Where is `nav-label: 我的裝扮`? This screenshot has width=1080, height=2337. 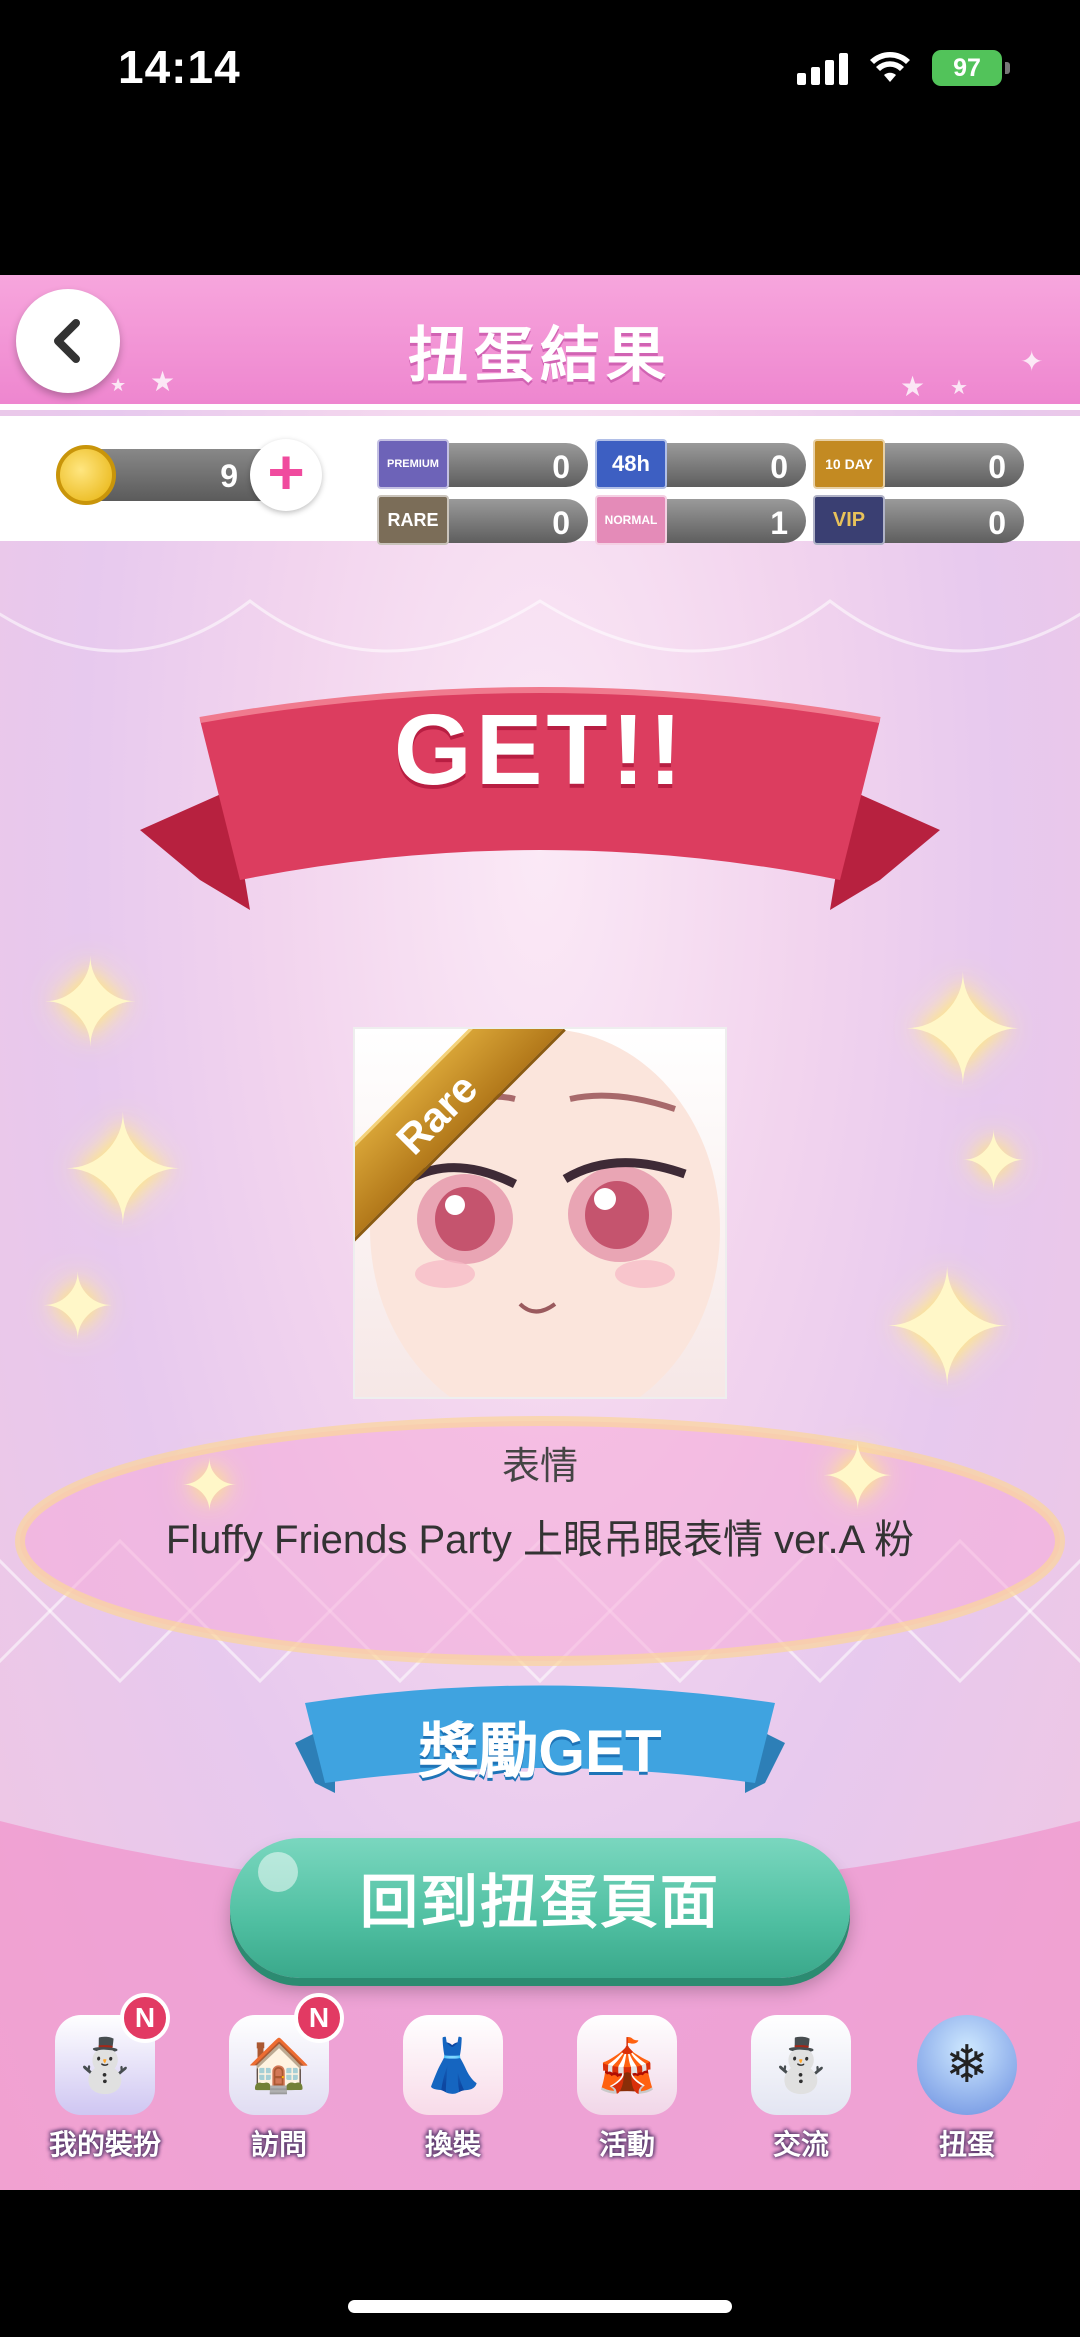
nav-label: 我的裝扮 is located at coordinates (104, 2144).